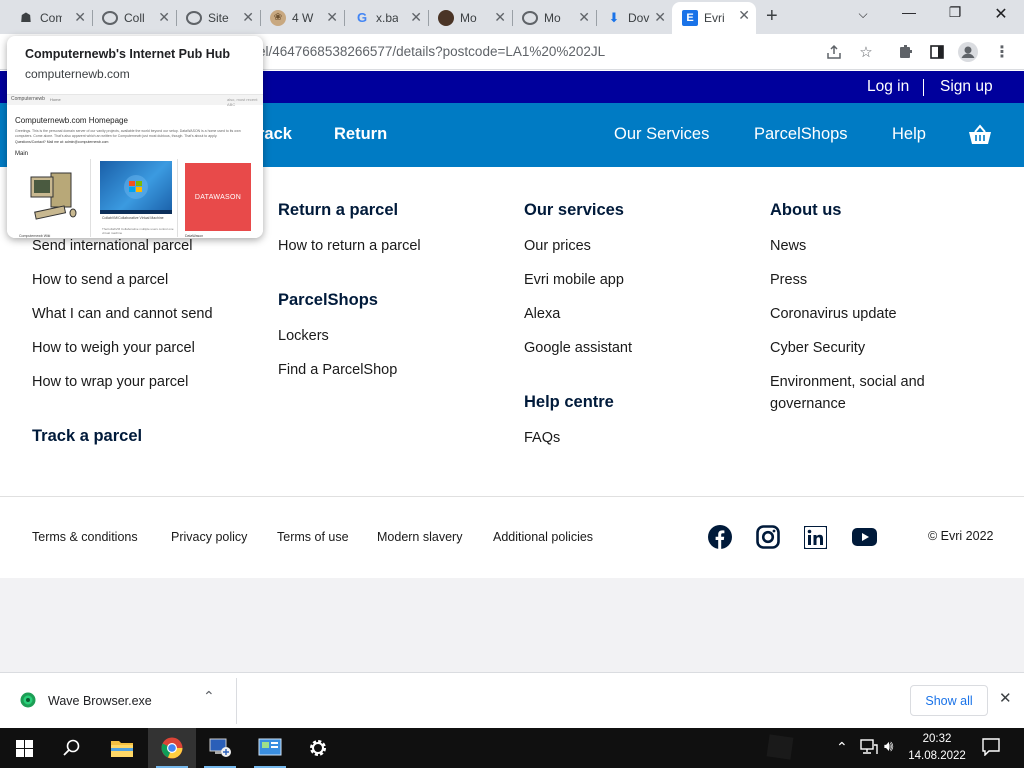 The height and width of the screenshot is (768, 1024). What do you see at coordinates (888, 746) in the screenshot?
I see `volume-icon: 🔊︎` at bounding box center [888, 746].